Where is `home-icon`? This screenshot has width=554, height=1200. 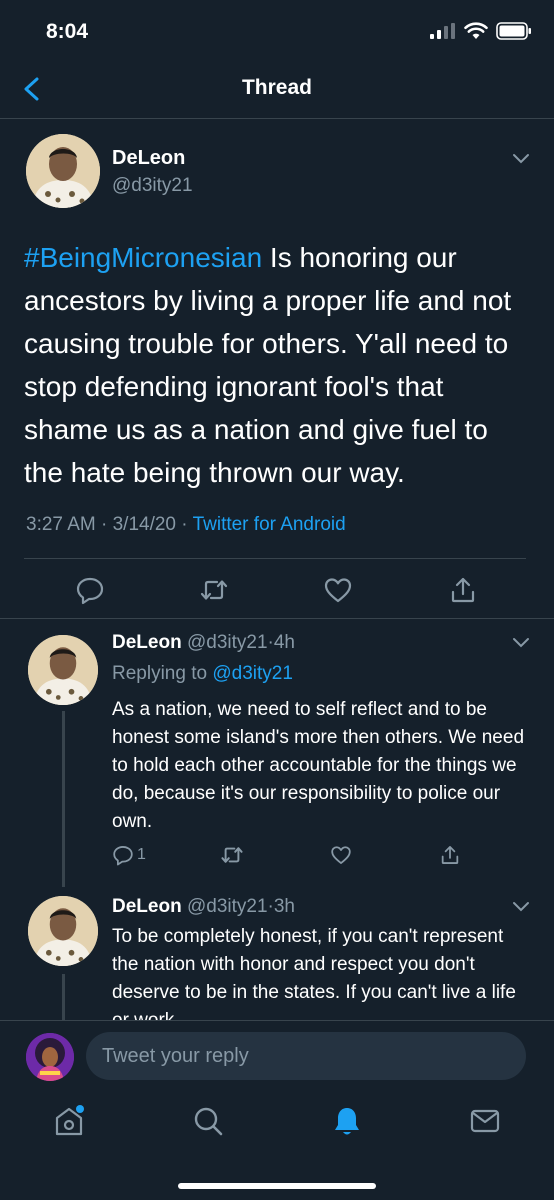
home-icon is located at coordinates (69, 1121).